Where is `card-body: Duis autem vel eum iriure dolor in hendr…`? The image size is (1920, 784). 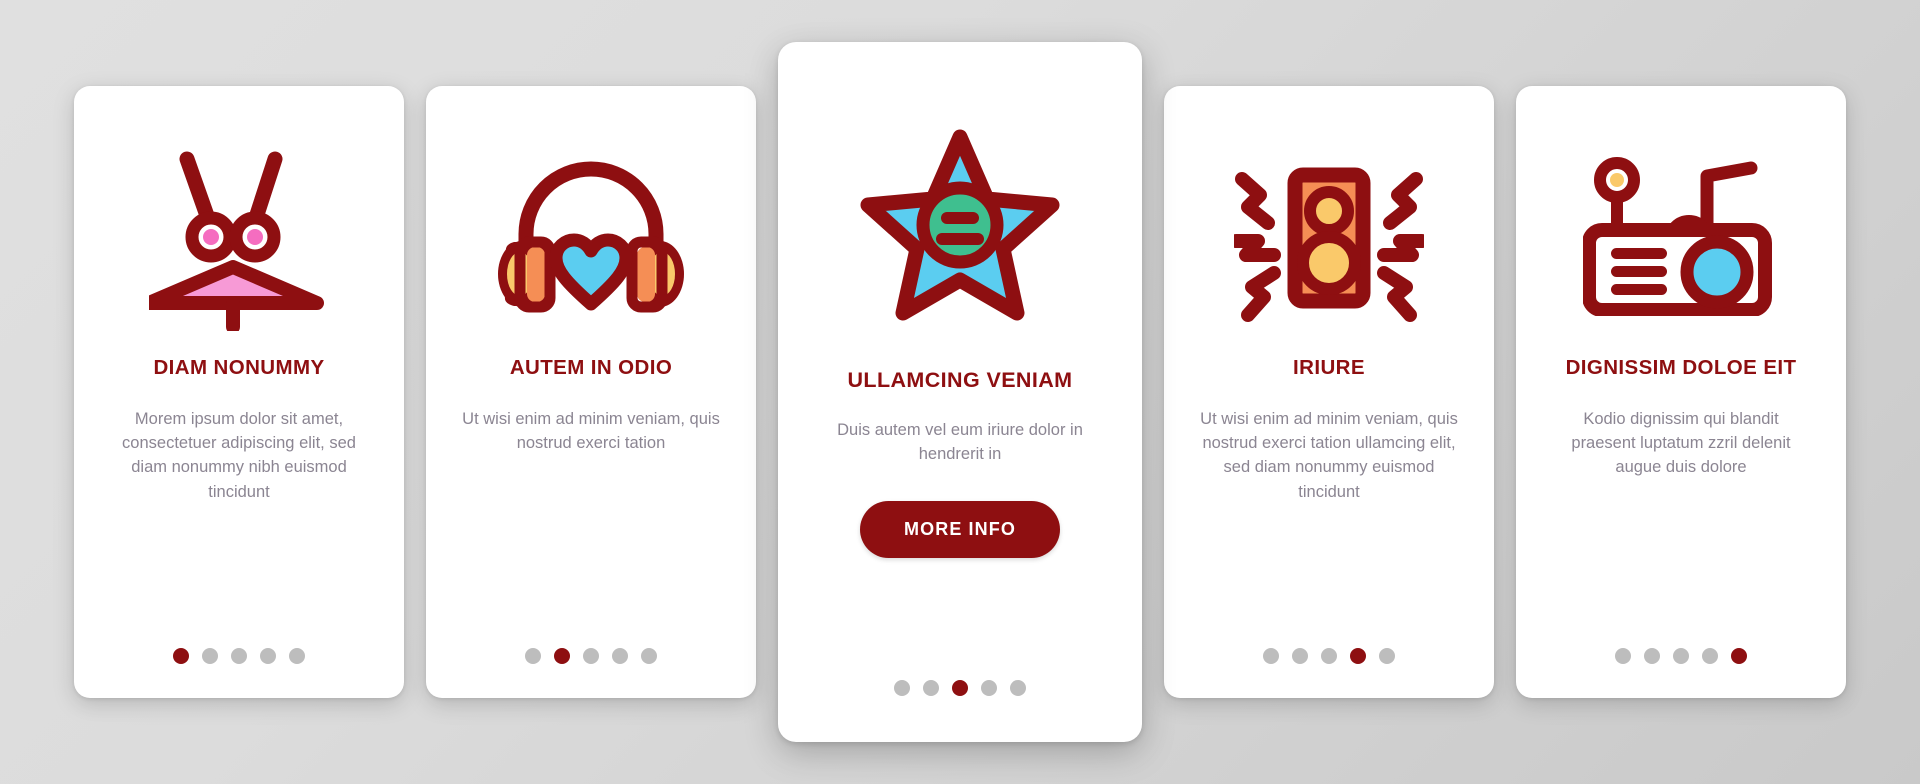
card-body: Duis autem vel eum iriure dolor in hendr… is located at coordinates (960, 442).